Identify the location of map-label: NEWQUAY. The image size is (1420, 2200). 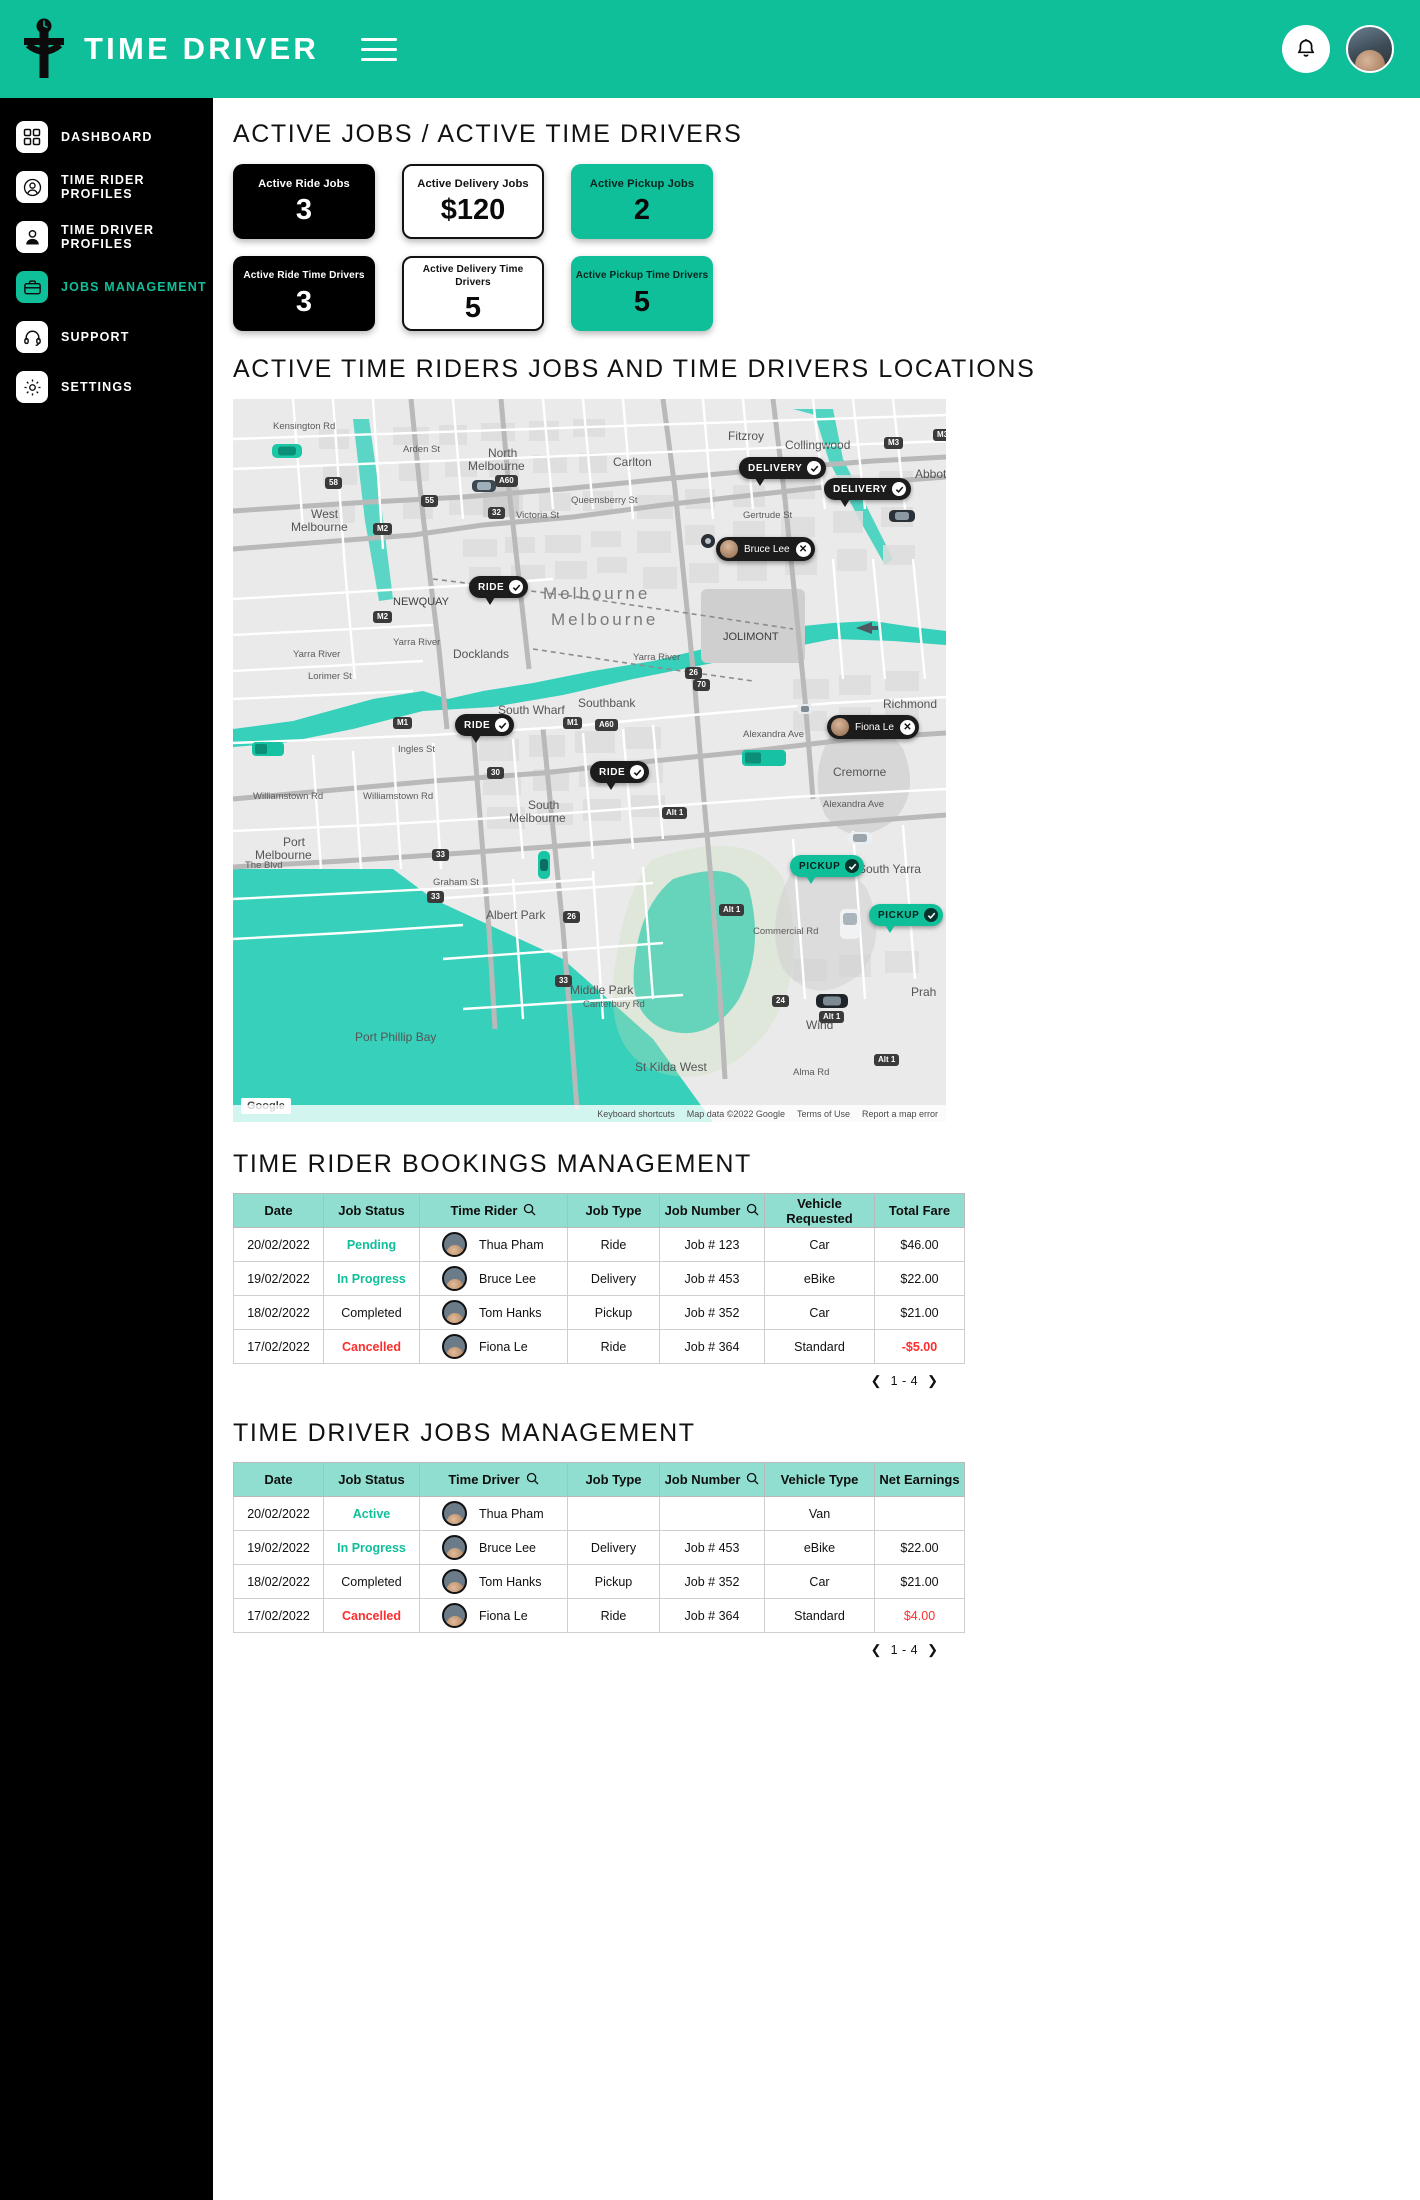
(421, 602).